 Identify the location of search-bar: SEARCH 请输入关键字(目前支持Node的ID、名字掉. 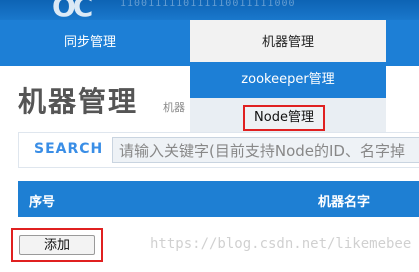
(218, 150).